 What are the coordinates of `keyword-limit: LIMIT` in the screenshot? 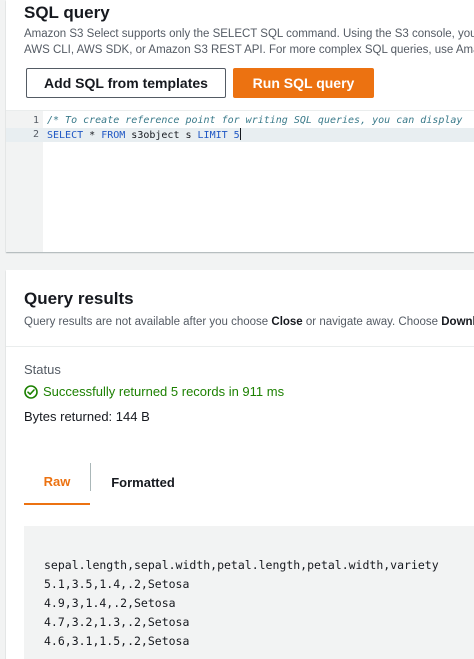 It's located at (212, 135).